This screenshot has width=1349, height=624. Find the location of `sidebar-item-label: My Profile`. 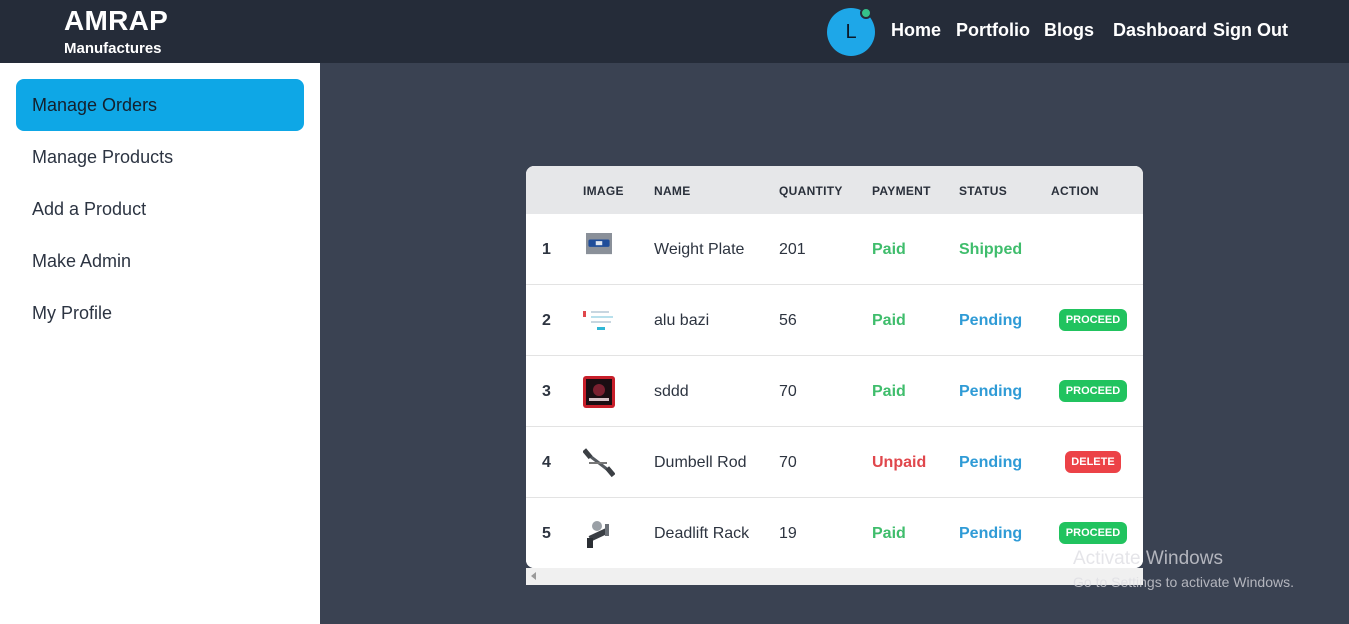

sidebar-item-label: My Profile is located at coordinates (72, 312).